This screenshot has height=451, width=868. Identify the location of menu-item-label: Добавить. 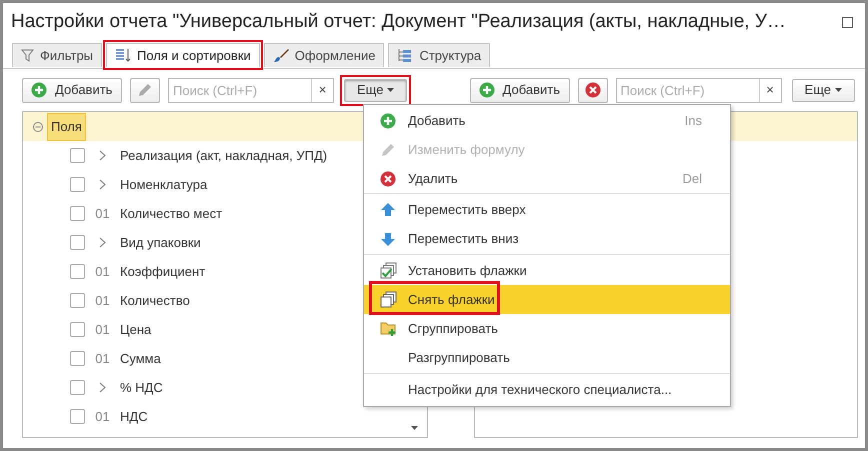
(437, 121).